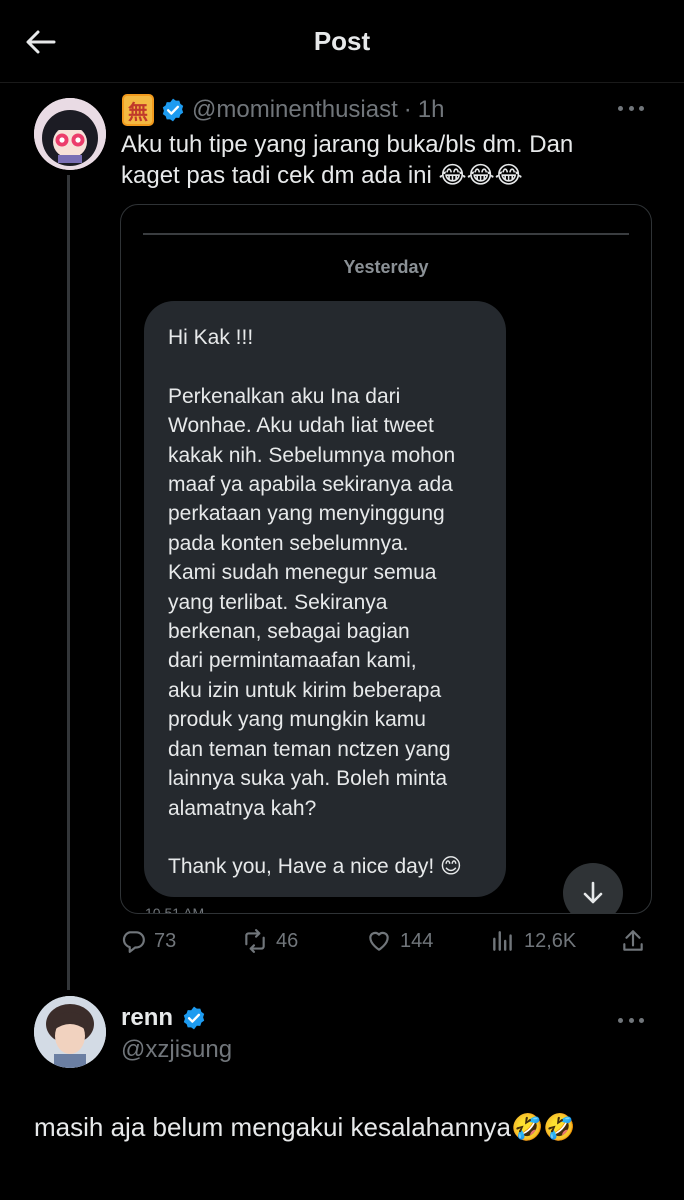 This screenshot has width=684, height=1200. What do you see at coordinates (68, 582) in the screenshot?
I see `thread-connector-line` at bounding box center [68, 582].